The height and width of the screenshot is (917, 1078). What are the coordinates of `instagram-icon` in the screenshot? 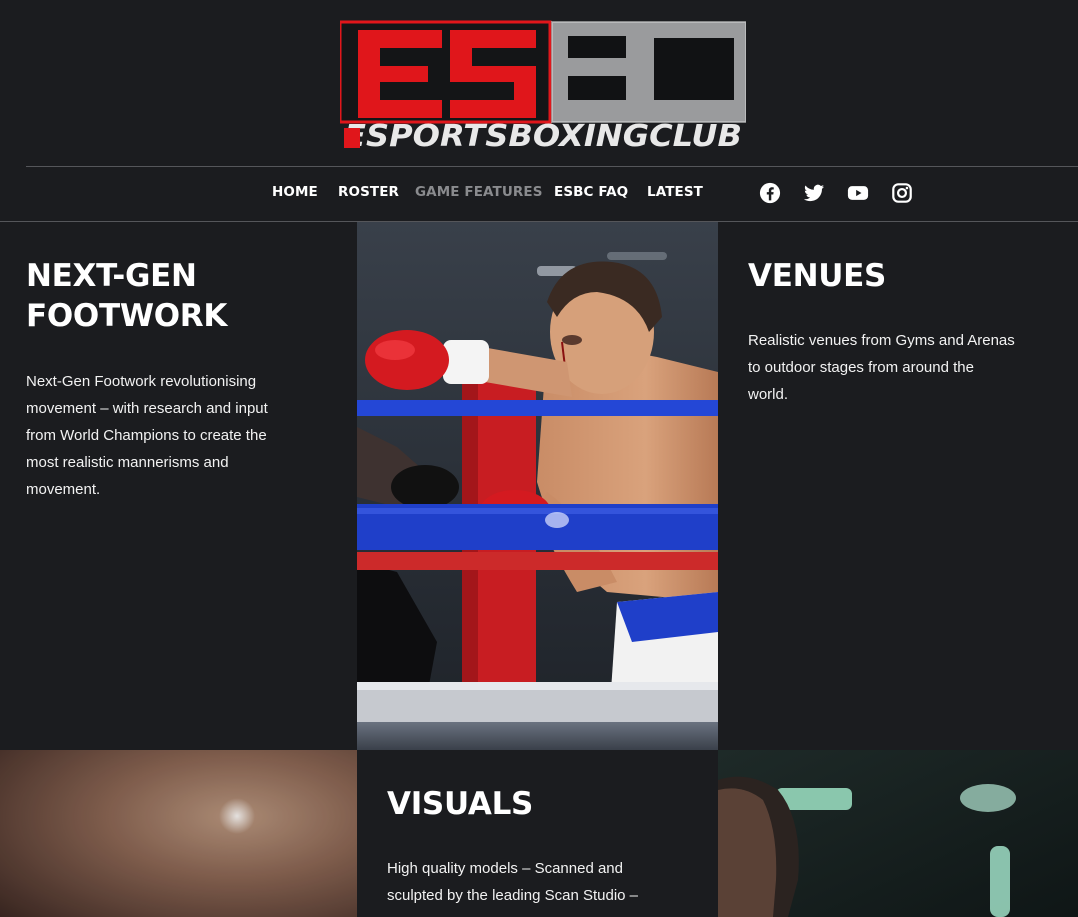 It's located at (902, 193).